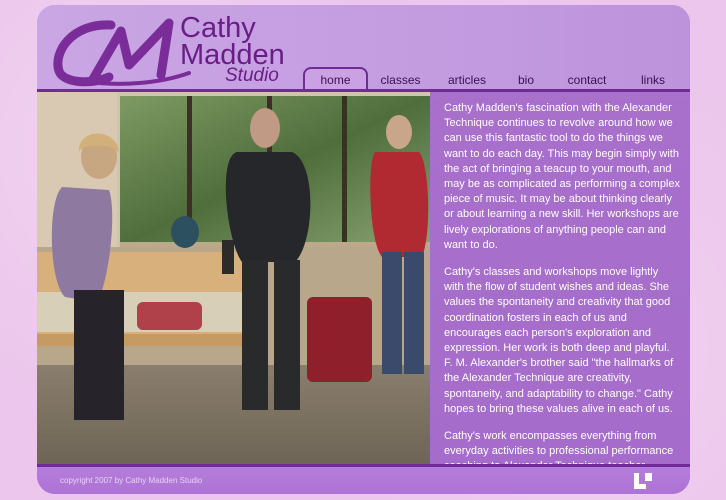 The width and height of the screenshot is (726, 500). Describe the element at coordinates (363, 480) in the screenshot. I see `site-footer: copyright 2007 by Cathy Madden Studio` at that location.